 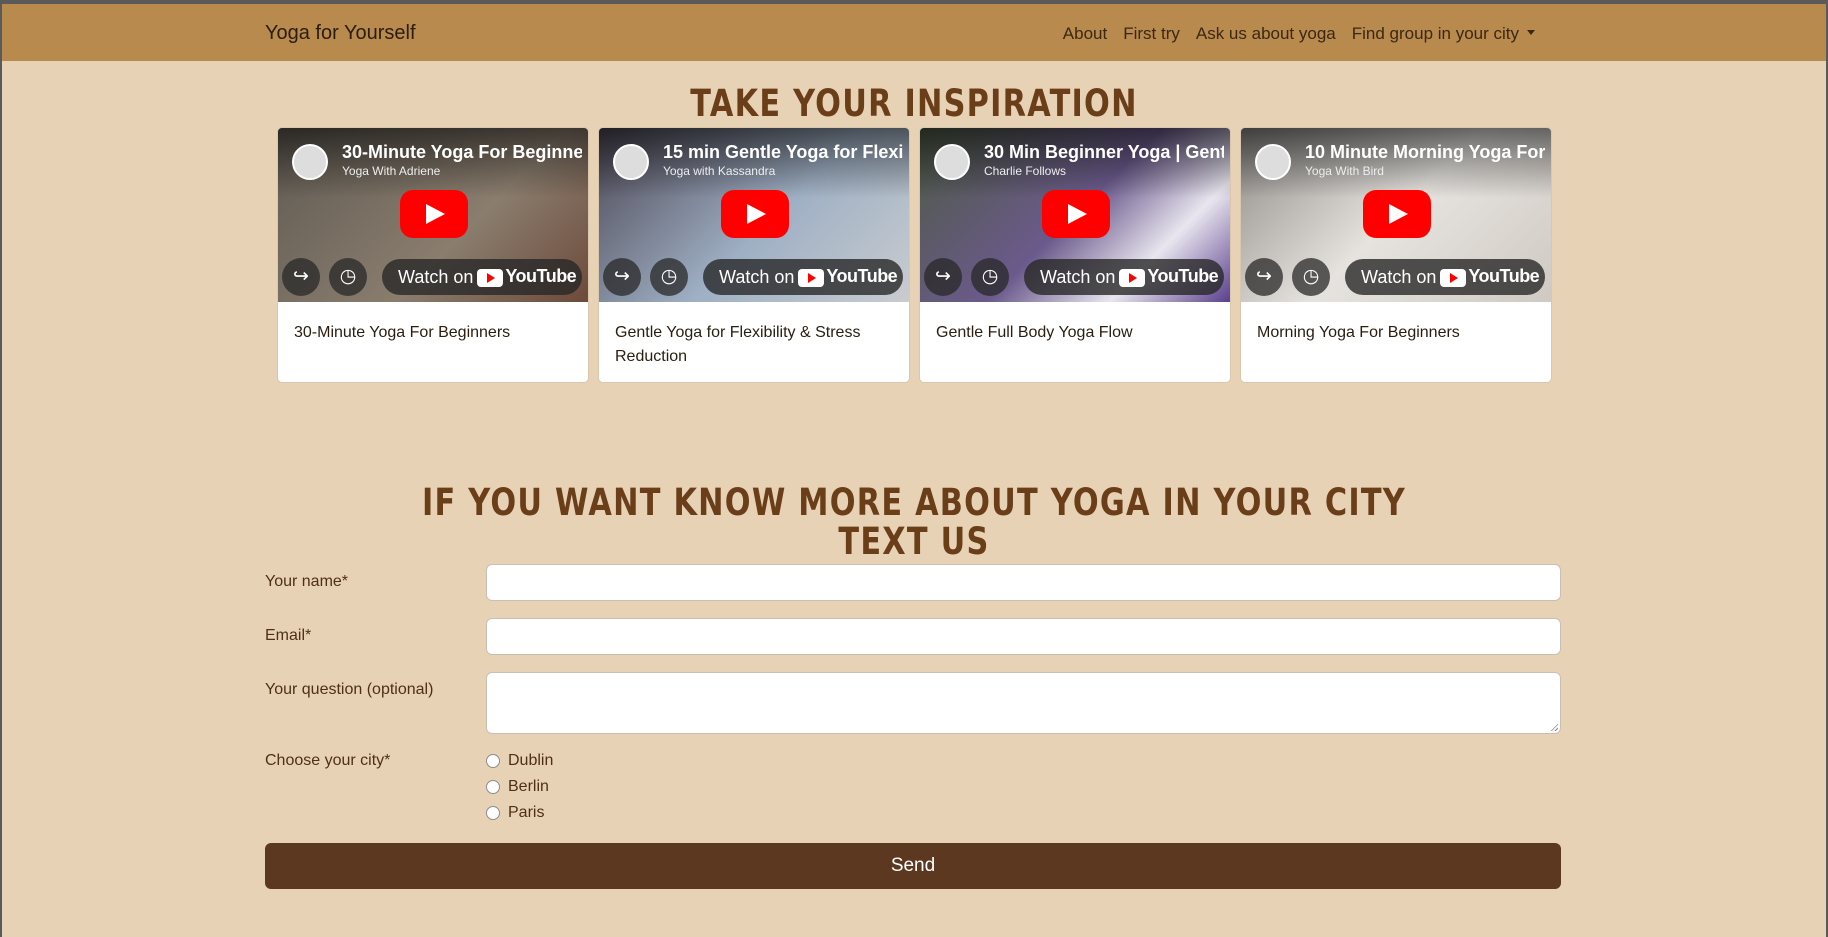 What do you see at coordinates (391, 171) in the screenshot?
I see `video-channel: Yoga With Adriene` at bounding box center [391, 171].